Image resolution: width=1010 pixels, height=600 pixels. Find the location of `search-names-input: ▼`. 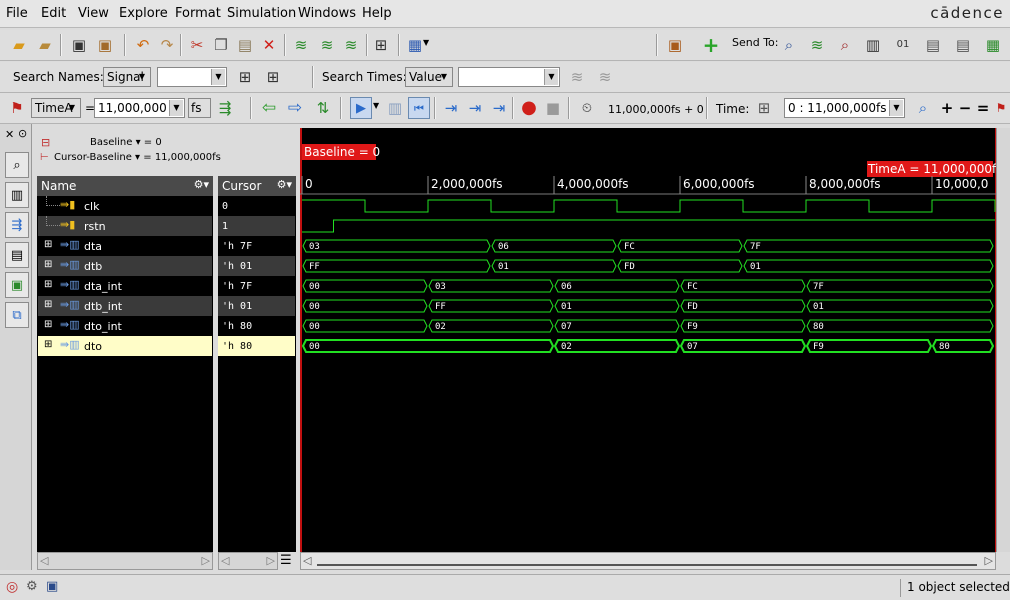

search-names-input: ▼ is located at coordinates (192, 77).